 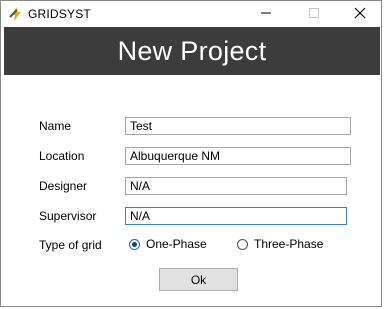 What do you see at coordinates (63, 186) in the screenshot?
I see `designer-label: Designer` at bounding box center [63, 186].